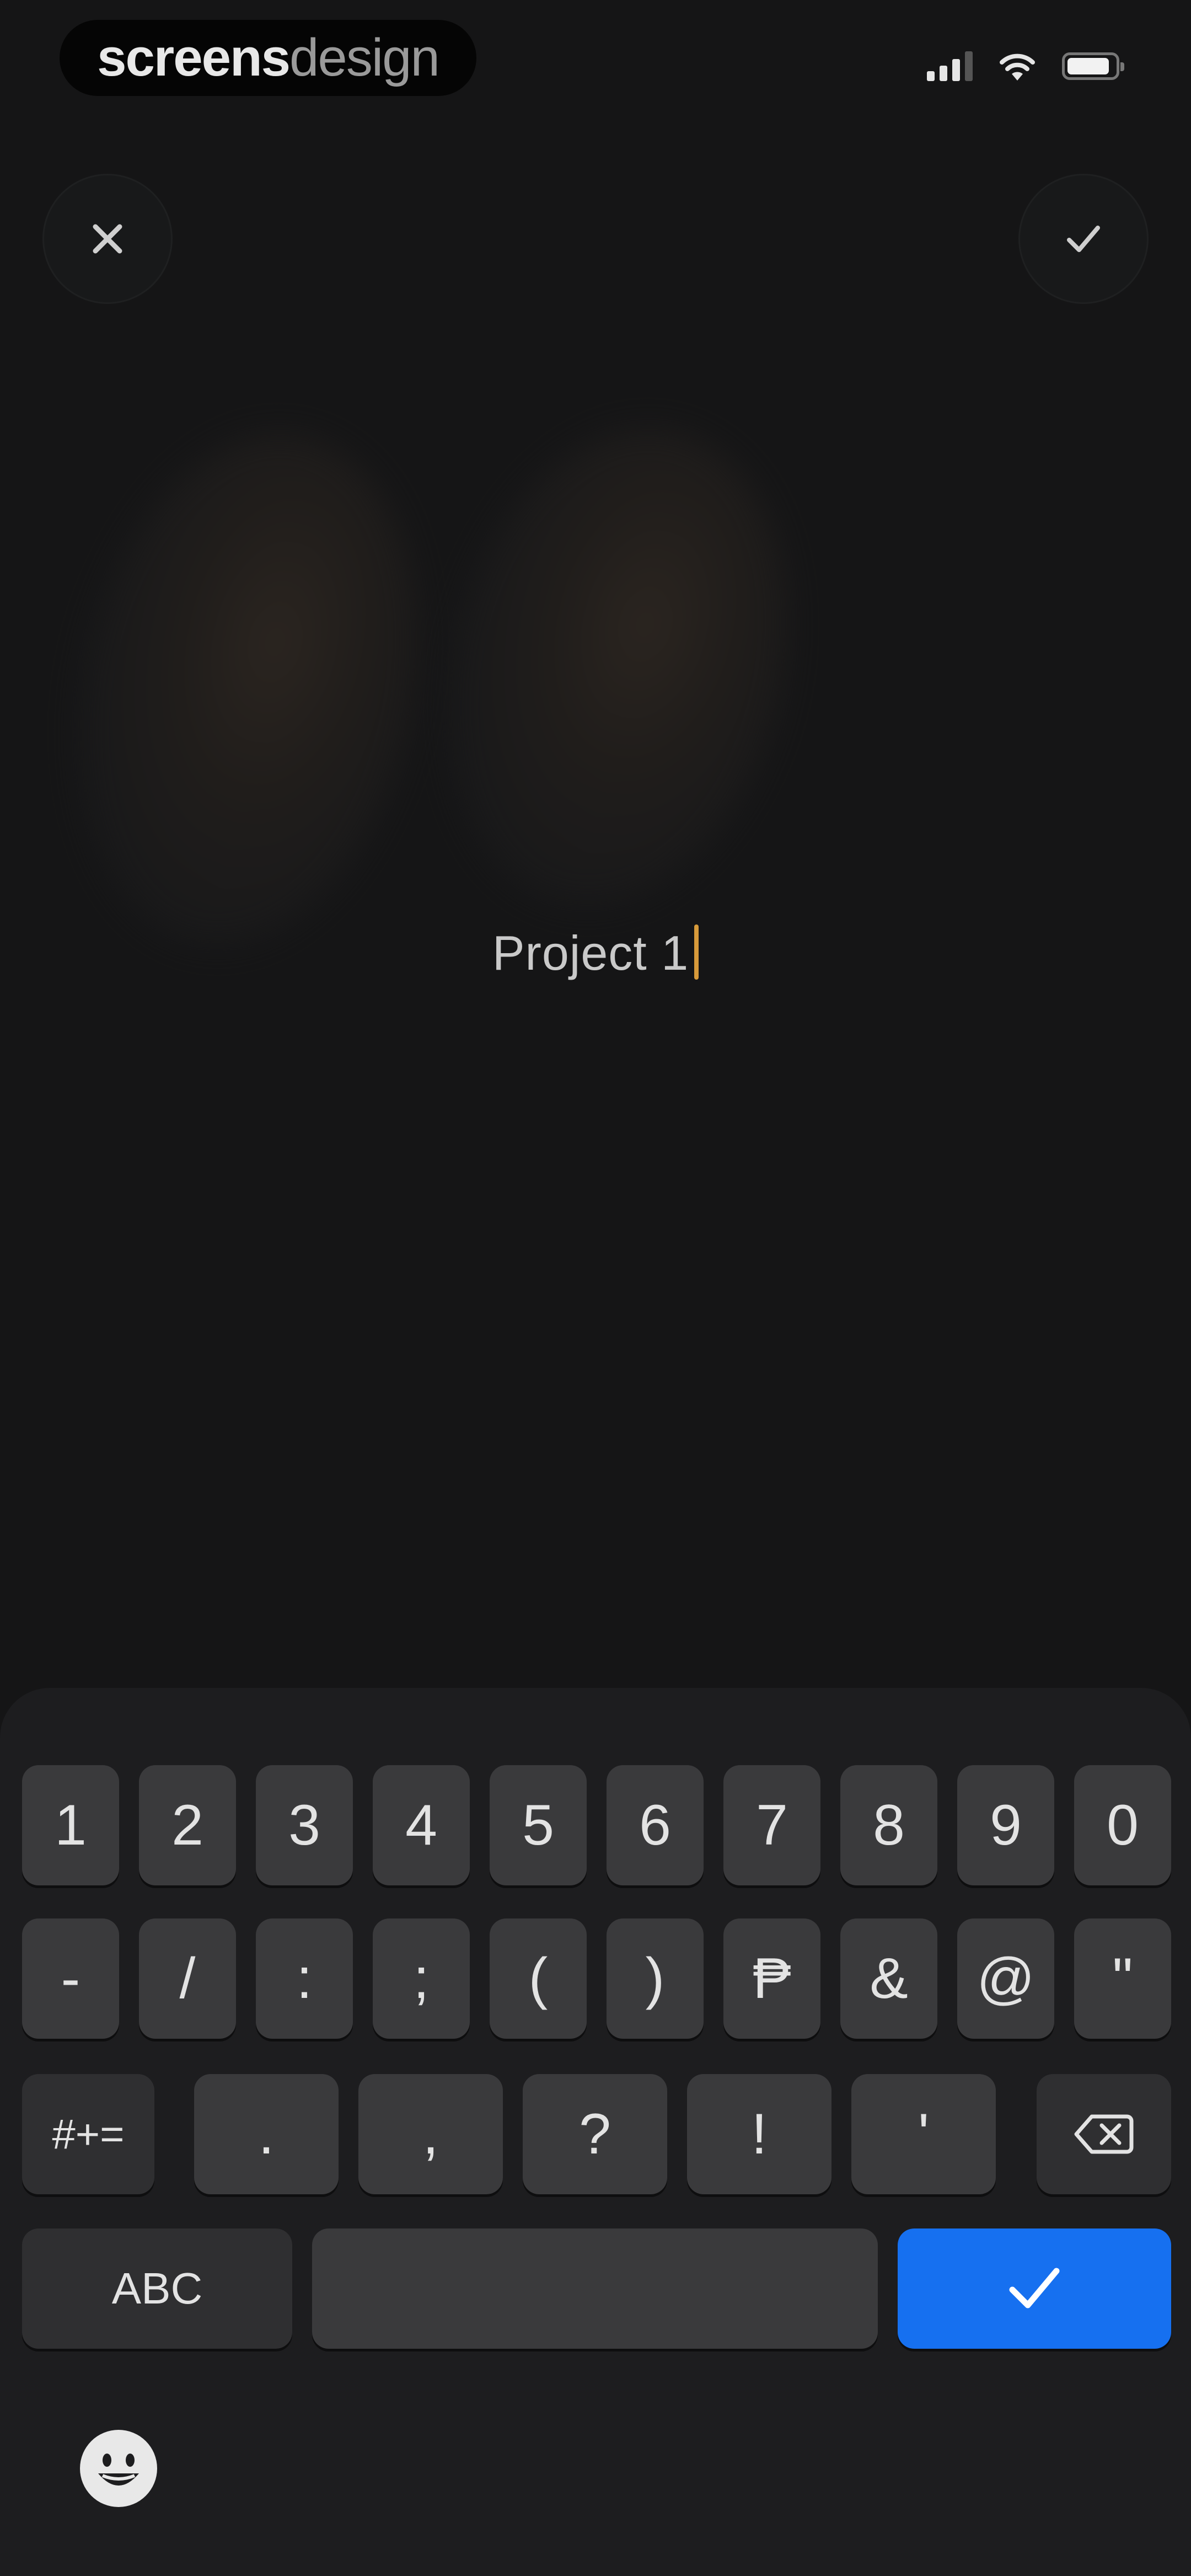 This screenshot has width=1191, height=2576. Describe the element at coordinates (1122, 1978) in the screenshot. I see `key-quote: "` at that location.